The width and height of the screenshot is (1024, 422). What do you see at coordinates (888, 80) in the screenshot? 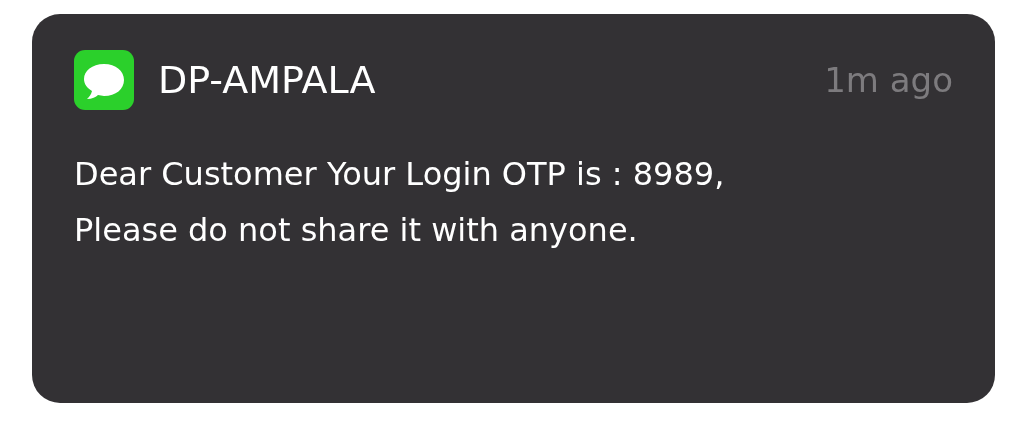
I see `timestamp: 1m ago` at bounding box center [888, 80].